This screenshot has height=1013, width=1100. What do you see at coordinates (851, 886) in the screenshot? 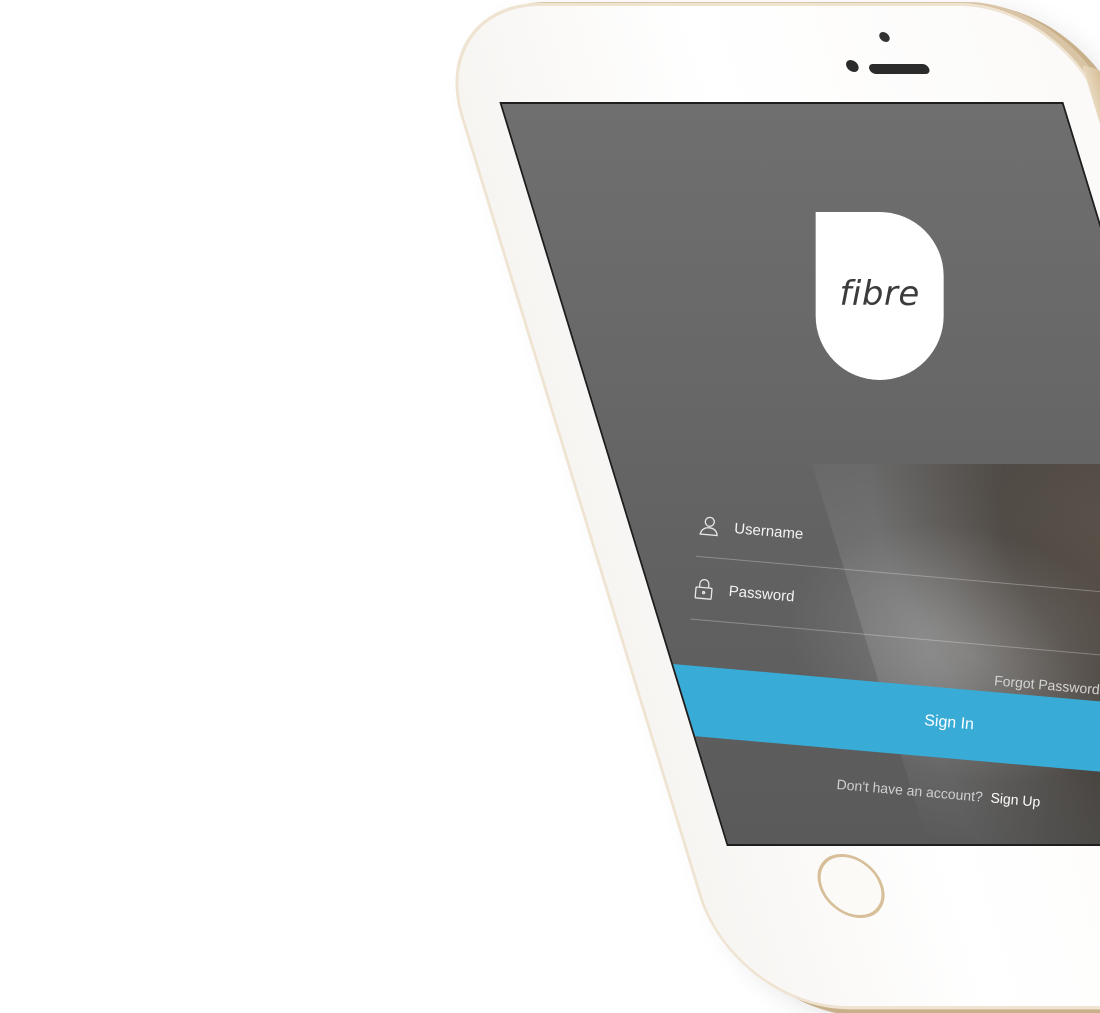
I see `home-button` at bounding box center [851, 886].